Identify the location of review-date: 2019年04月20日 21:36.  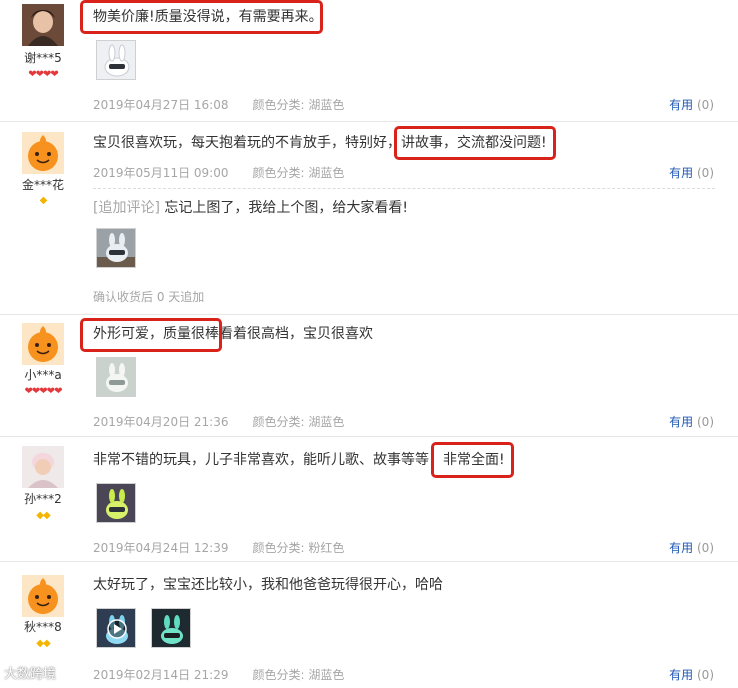
(161, 422).